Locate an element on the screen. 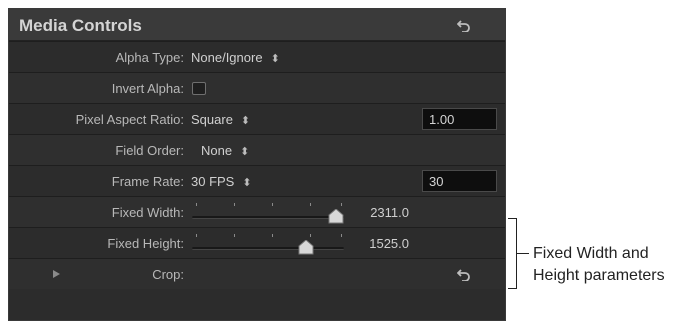 The height and width of the screenshot is (321, 687). crop-row: Crop: is located at coordinates (257, 273).